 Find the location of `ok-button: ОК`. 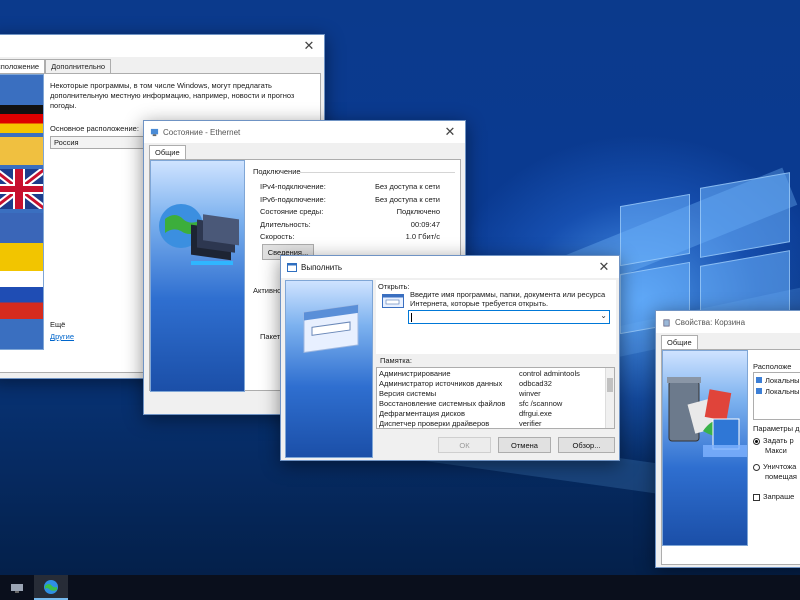

ok-button: ОК is located at coordinates (464, 445).